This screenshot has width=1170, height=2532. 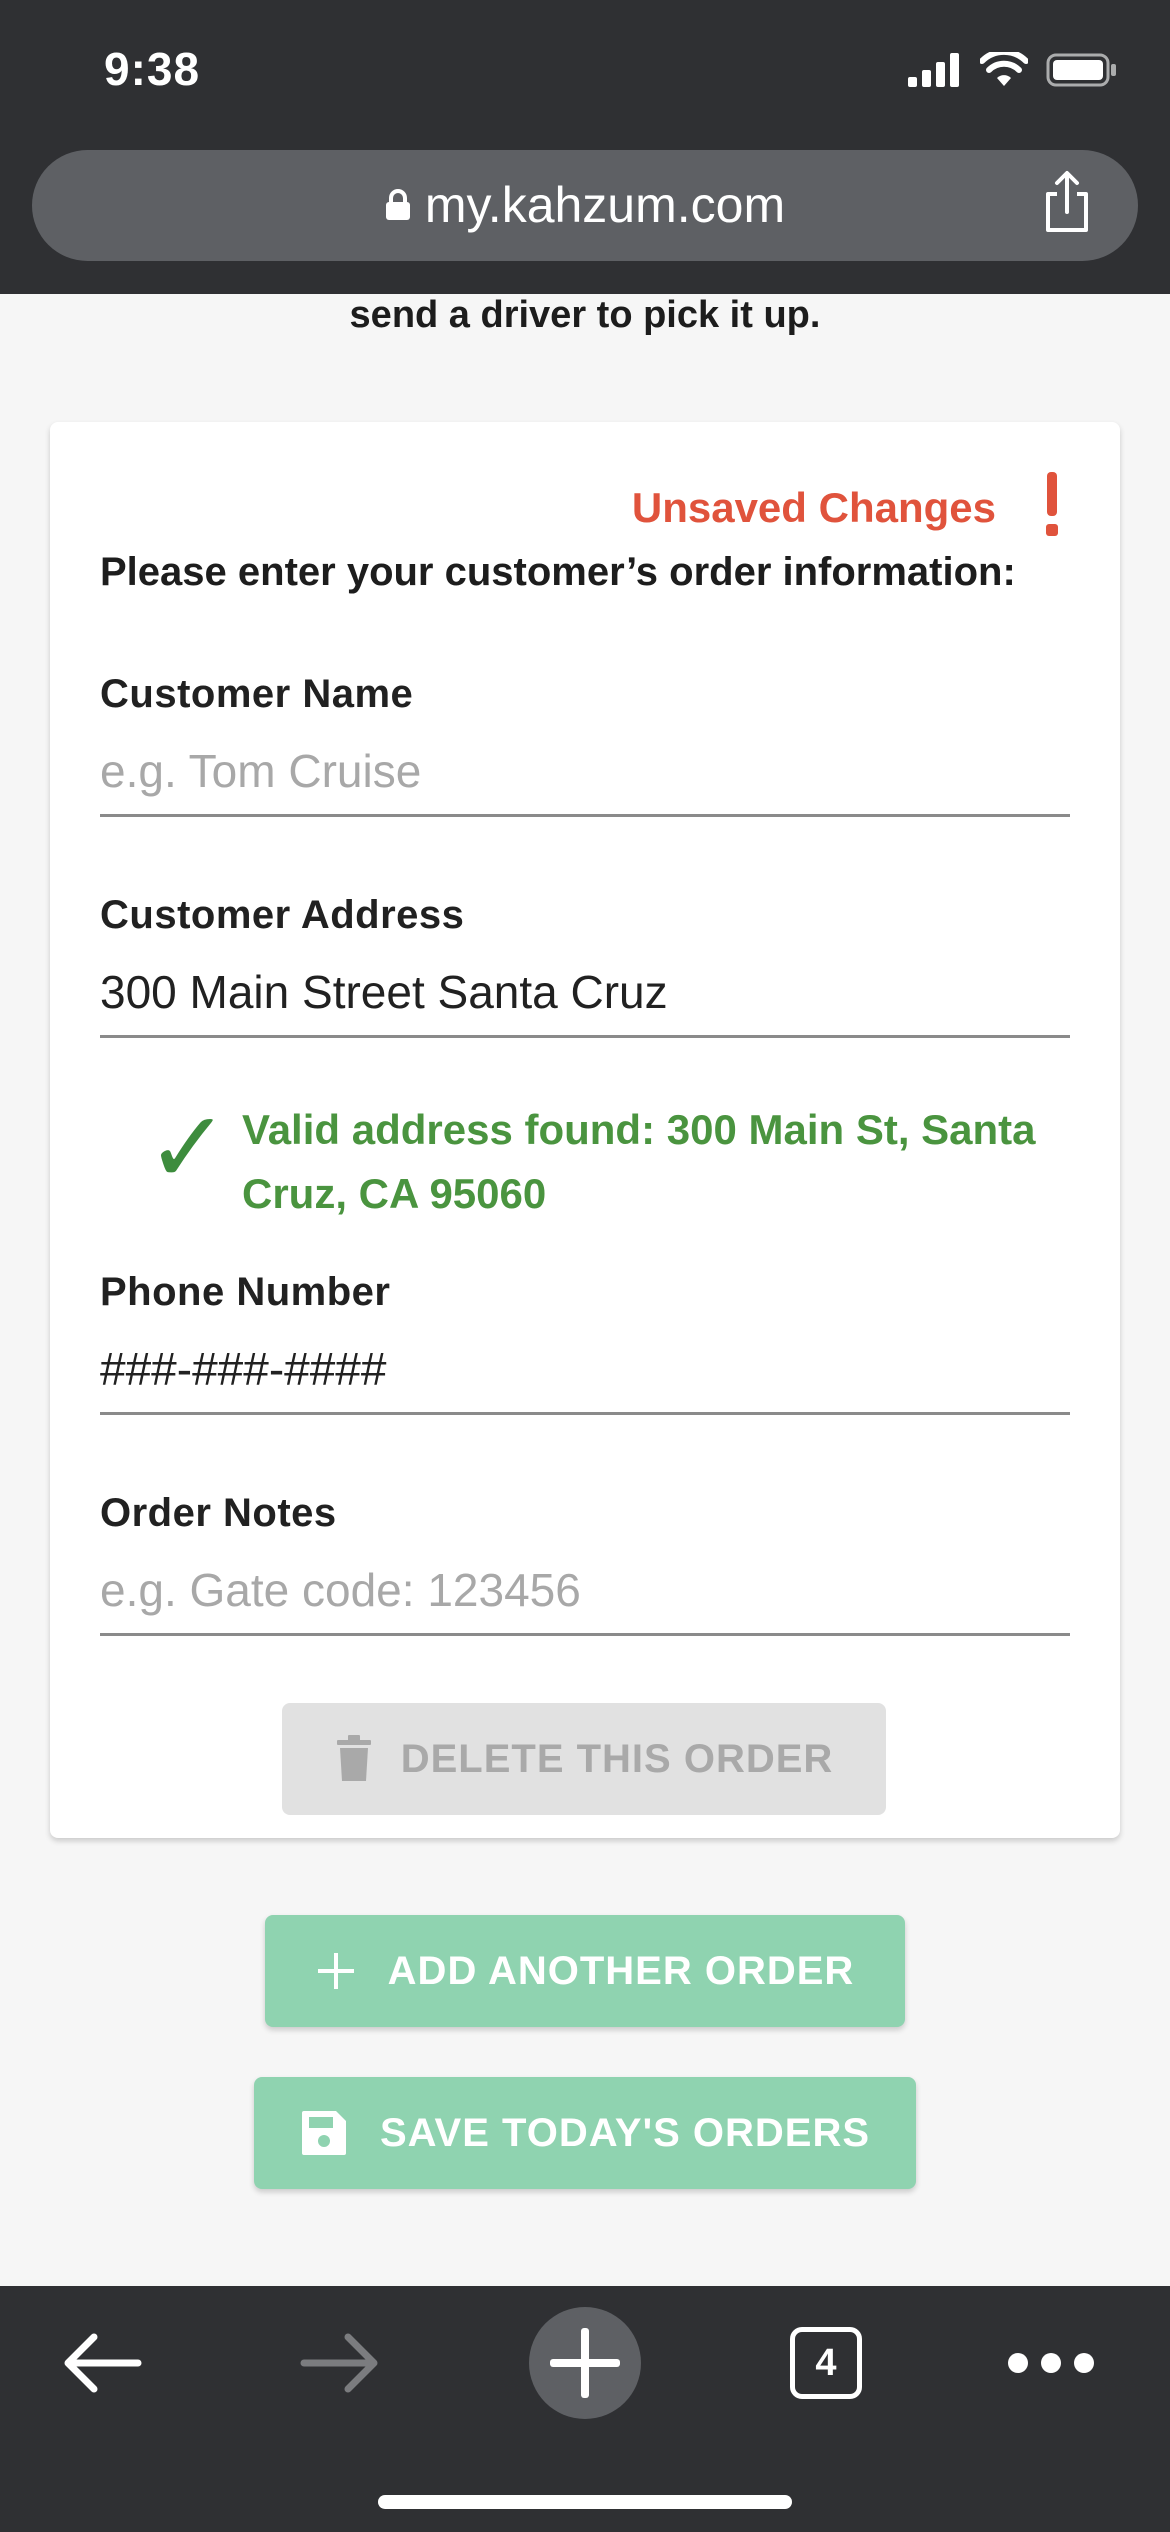 I want to click on battery-icon, so click(x=1081, y=70).